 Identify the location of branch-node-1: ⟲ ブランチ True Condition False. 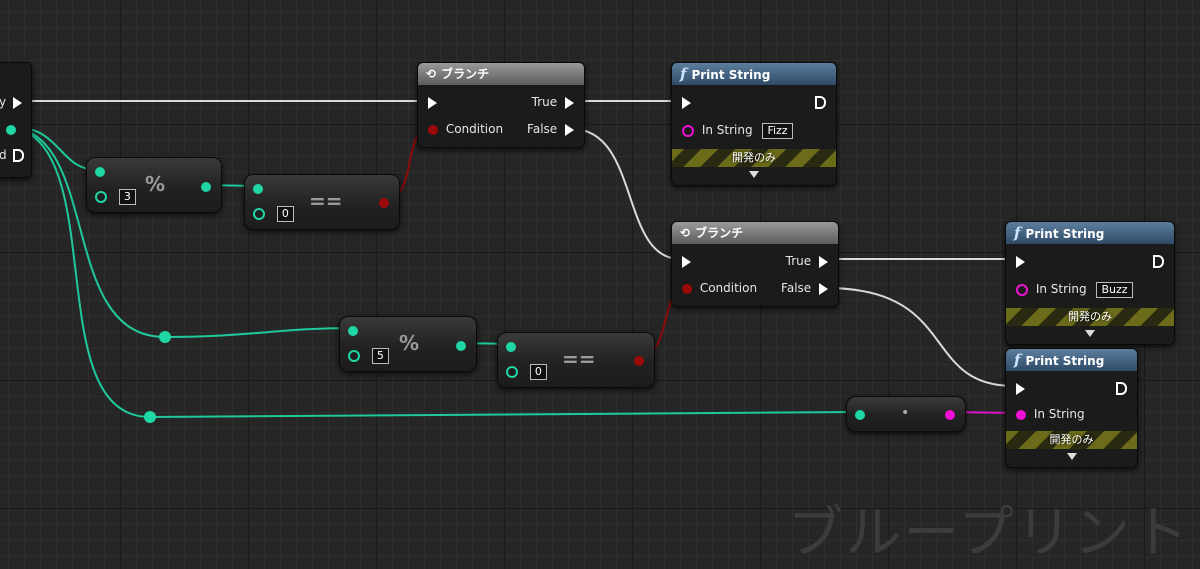
(501, 105).